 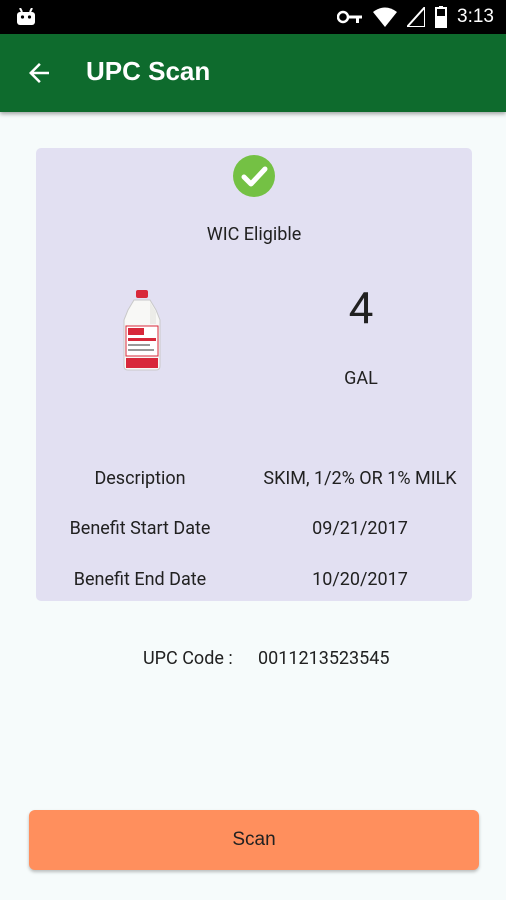 I want to click on android-debug-icon, so click(x=26, y=16).